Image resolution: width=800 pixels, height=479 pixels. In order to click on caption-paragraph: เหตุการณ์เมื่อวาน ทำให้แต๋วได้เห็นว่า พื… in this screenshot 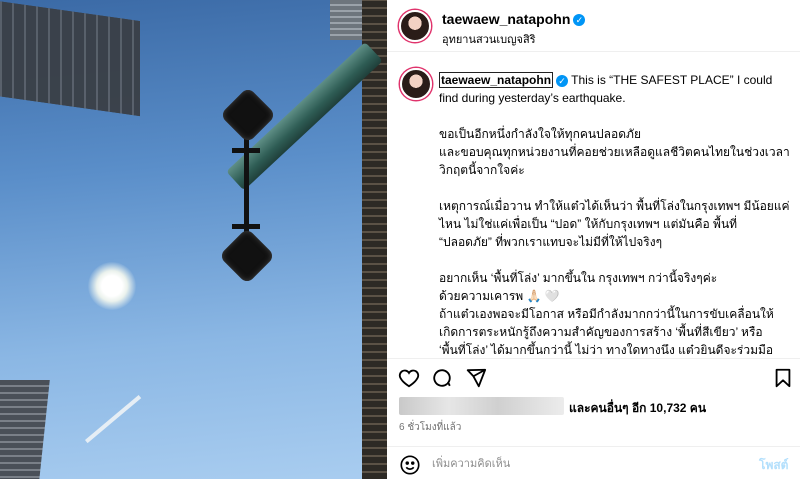, I will do `click(614, 224)`.